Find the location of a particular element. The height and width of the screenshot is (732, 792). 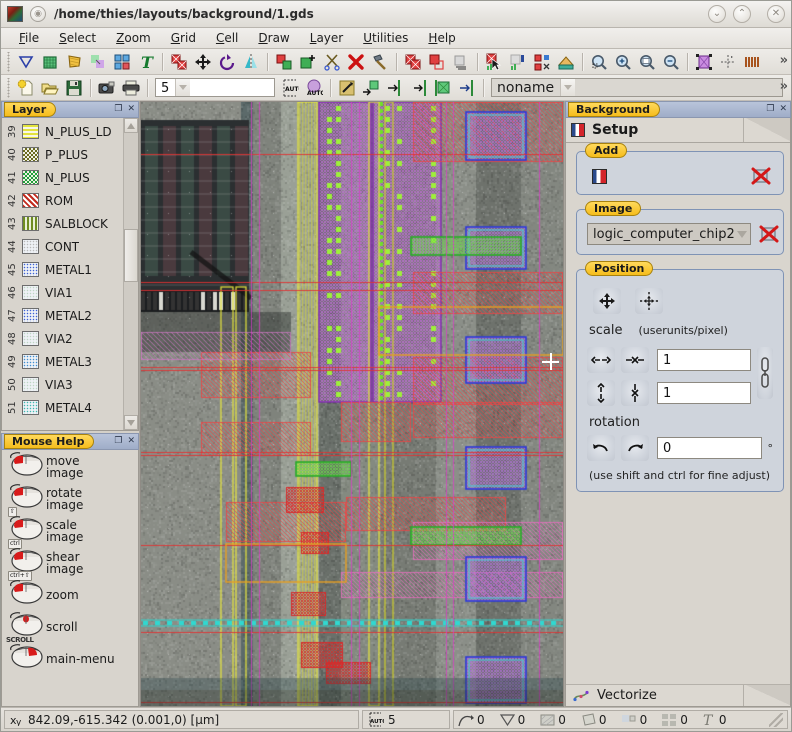

maximize-button: ⌃ is located at coordinates (742, 14).